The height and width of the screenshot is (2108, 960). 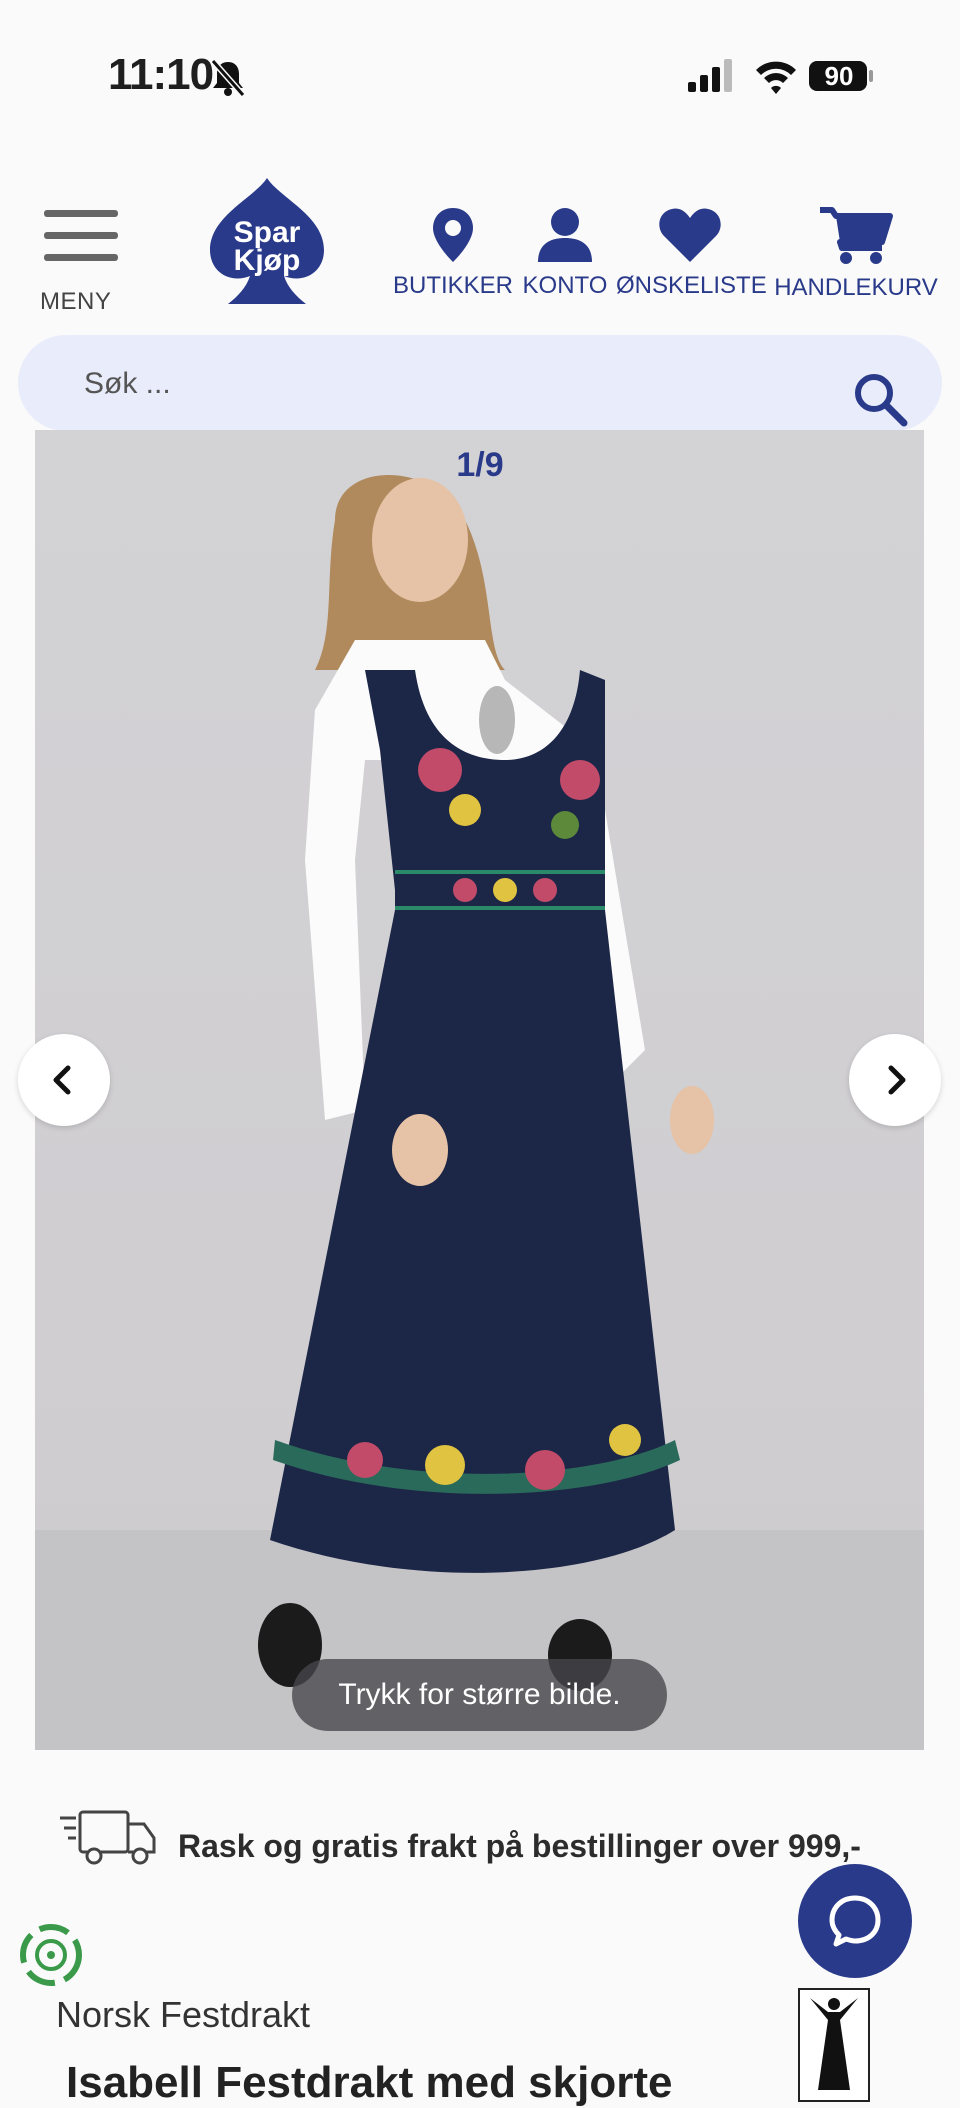 I want to click on eco-badge-icon, so click(x=51, y=1955).